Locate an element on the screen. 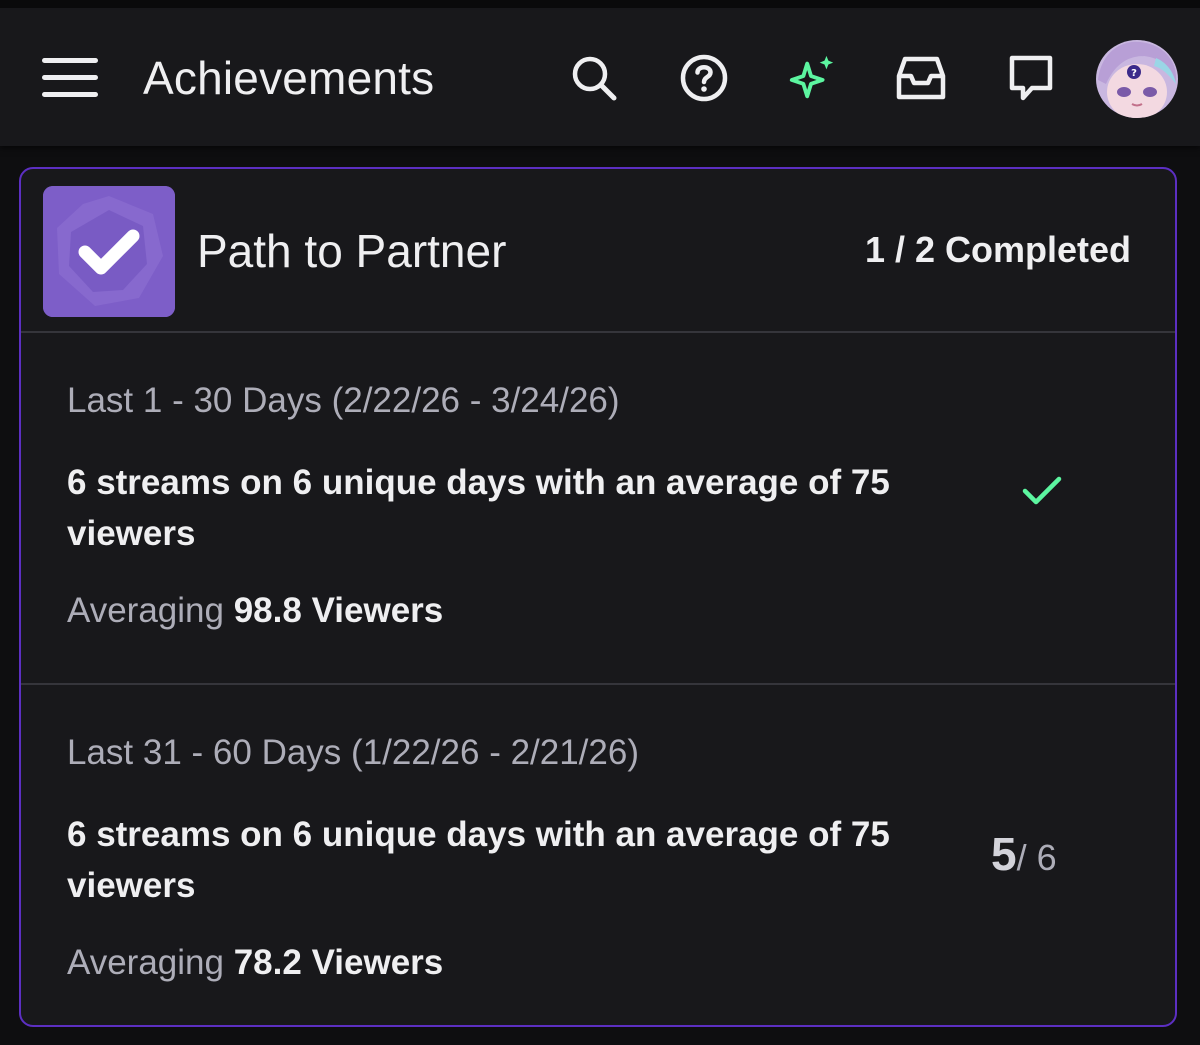 Image resolution: width=1200 pixels, height=1045 pixels. period-label: Last 31 - 60 Days (1/22/26 - 2/21/26) is located at coordinates (353, 752).